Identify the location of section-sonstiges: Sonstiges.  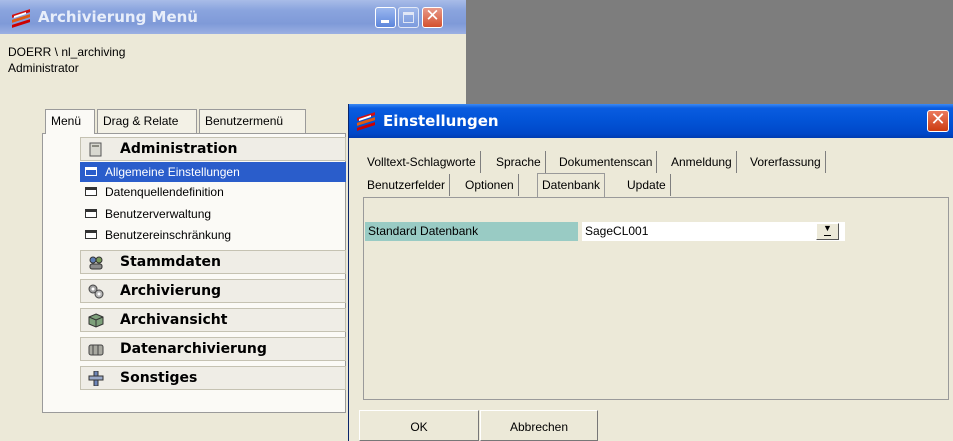
(213, 378).